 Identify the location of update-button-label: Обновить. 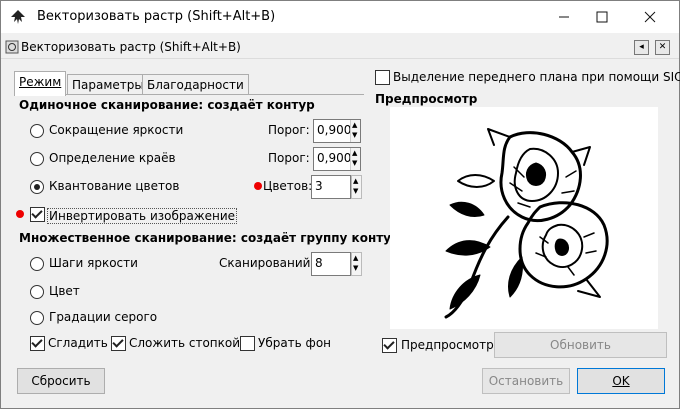
(580, 345).